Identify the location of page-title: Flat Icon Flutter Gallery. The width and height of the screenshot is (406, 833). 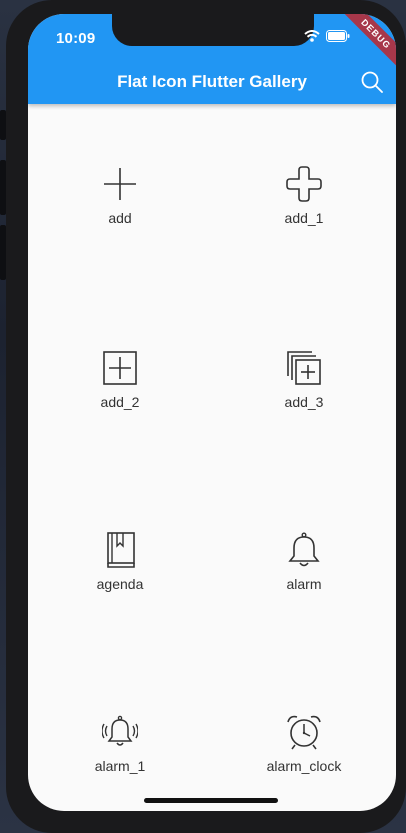
(212, 81).